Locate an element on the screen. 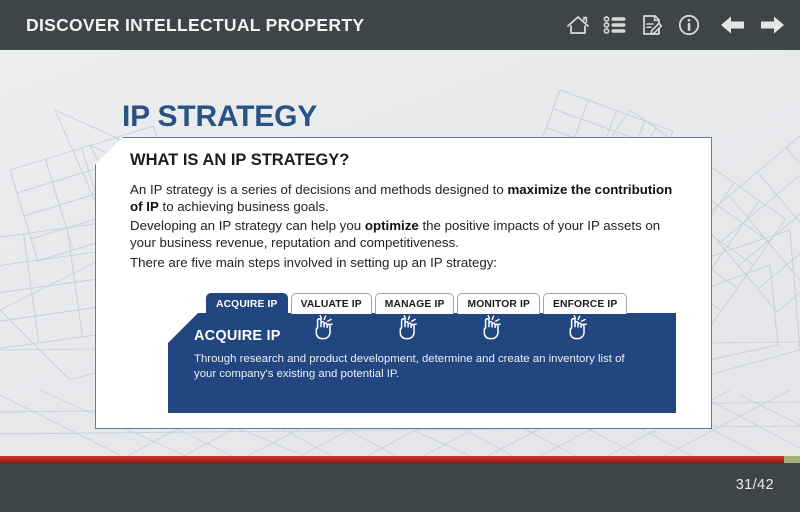  notes-icon is located at coordinates (652, 25).